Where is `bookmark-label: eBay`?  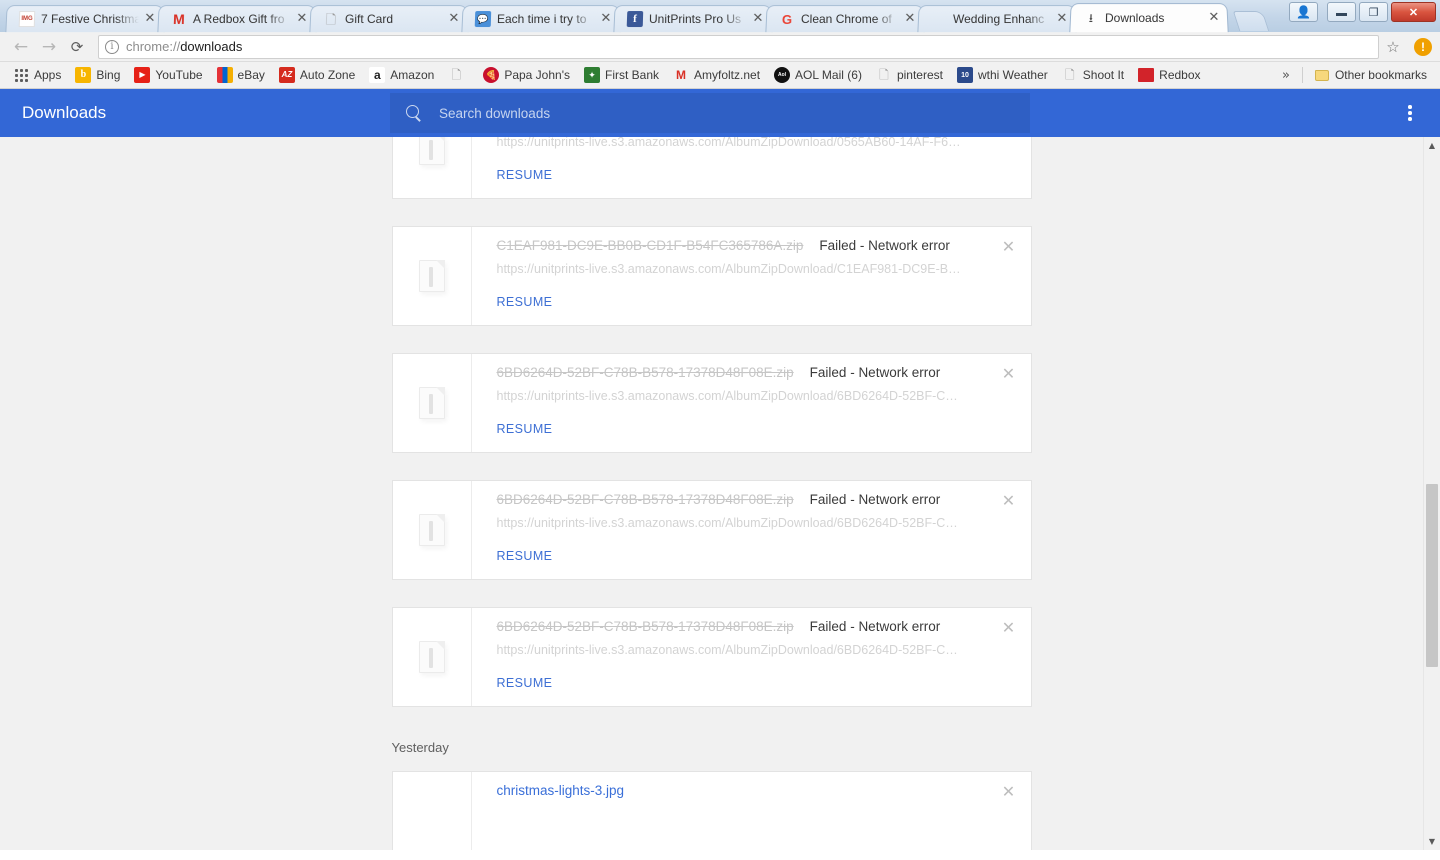 bookmark-label: eBay is located at coordinates (251, 75).